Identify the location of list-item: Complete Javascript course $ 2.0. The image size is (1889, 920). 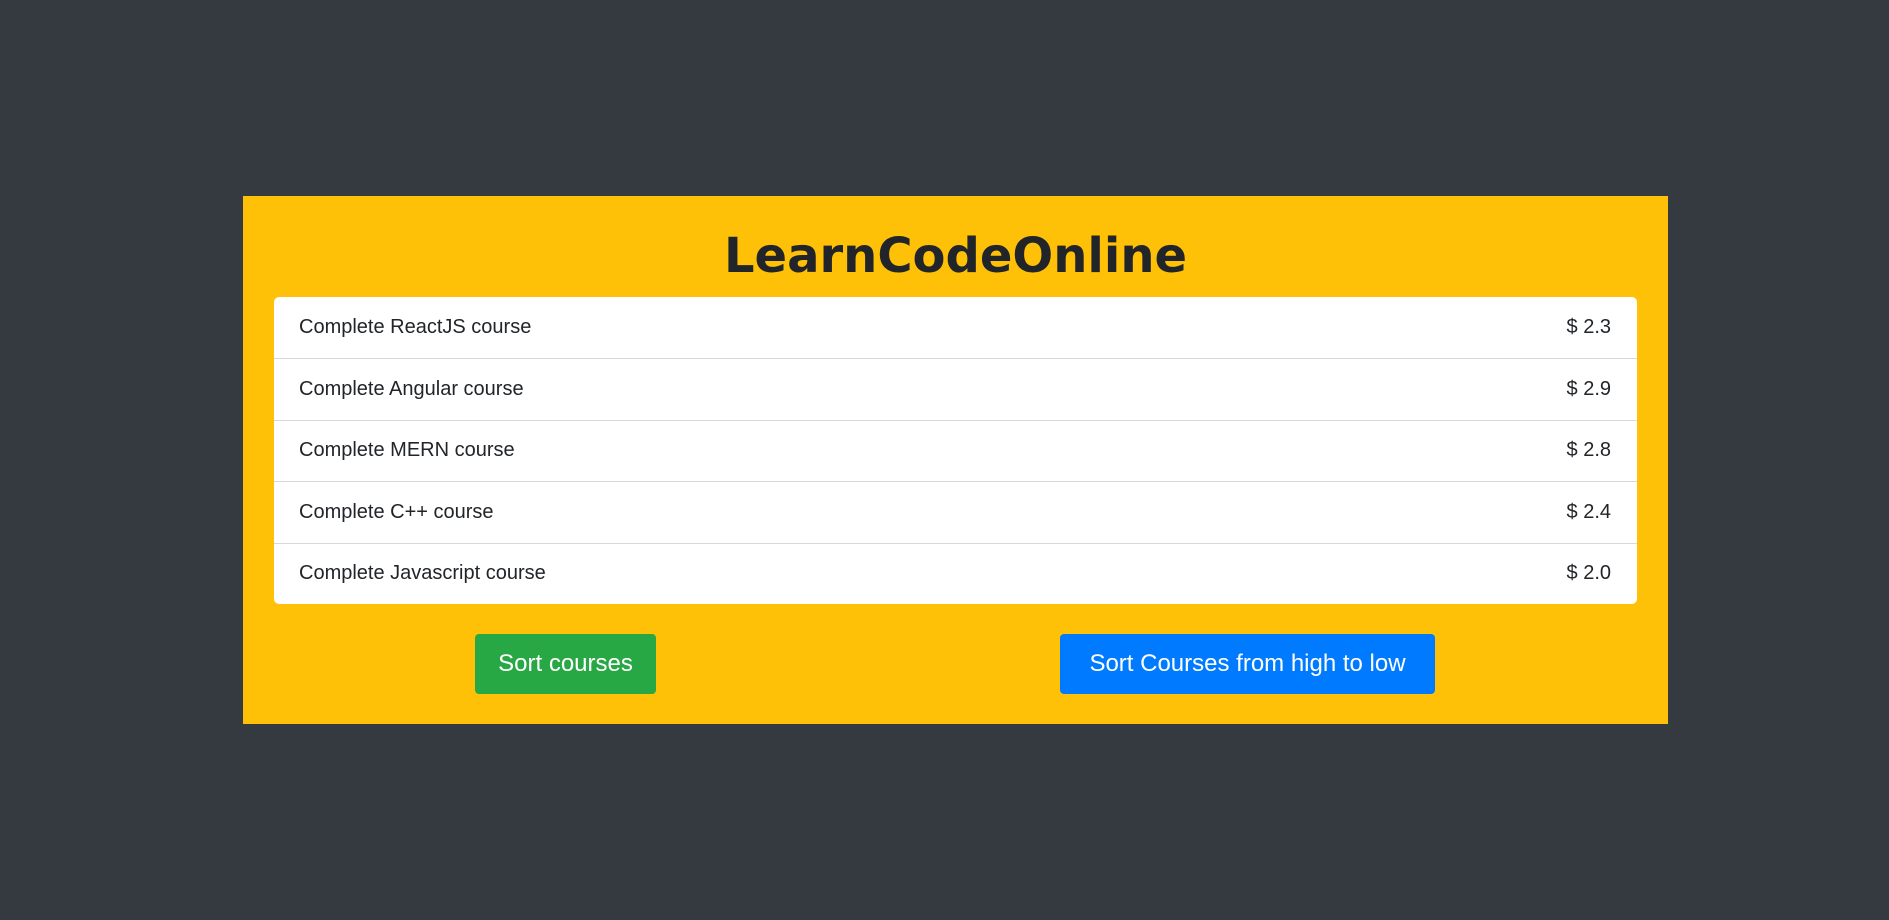
(955, 573).